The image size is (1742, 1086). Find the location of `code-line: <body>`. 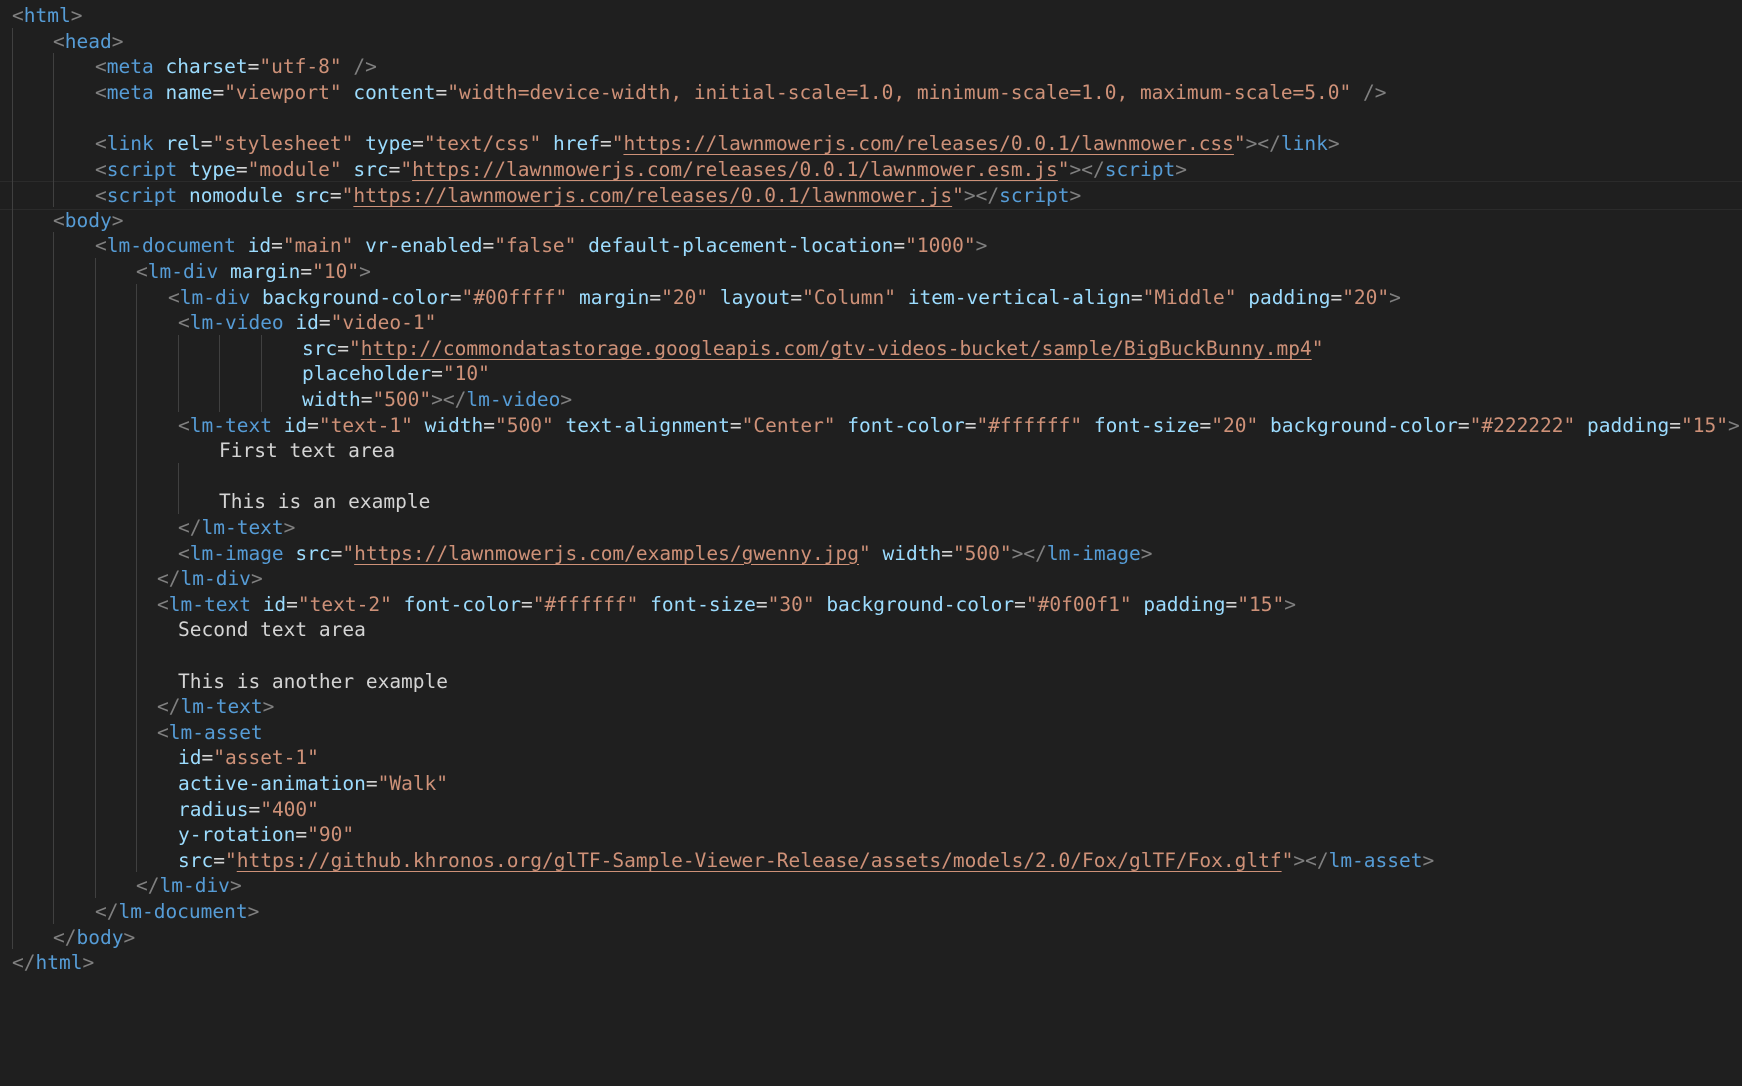

code-line: <body> is located at coordinates (871, 221).